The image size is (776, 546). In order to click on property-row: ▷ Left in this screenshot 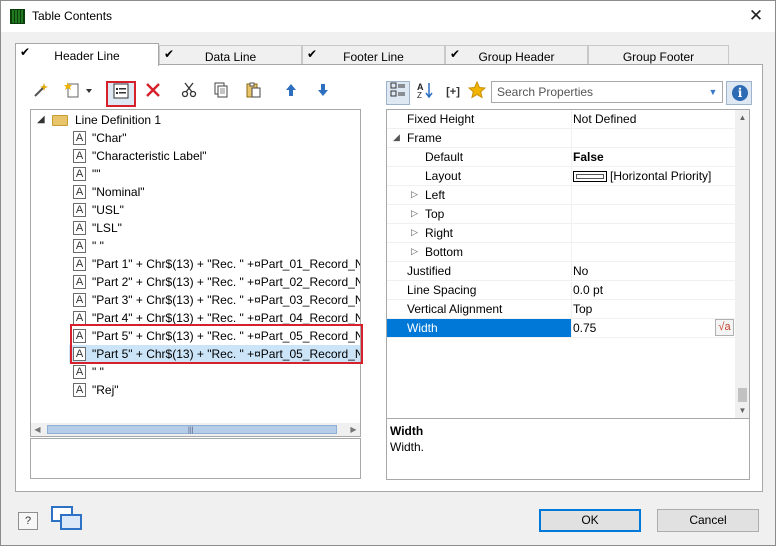, I will do `click(561, 195)`.